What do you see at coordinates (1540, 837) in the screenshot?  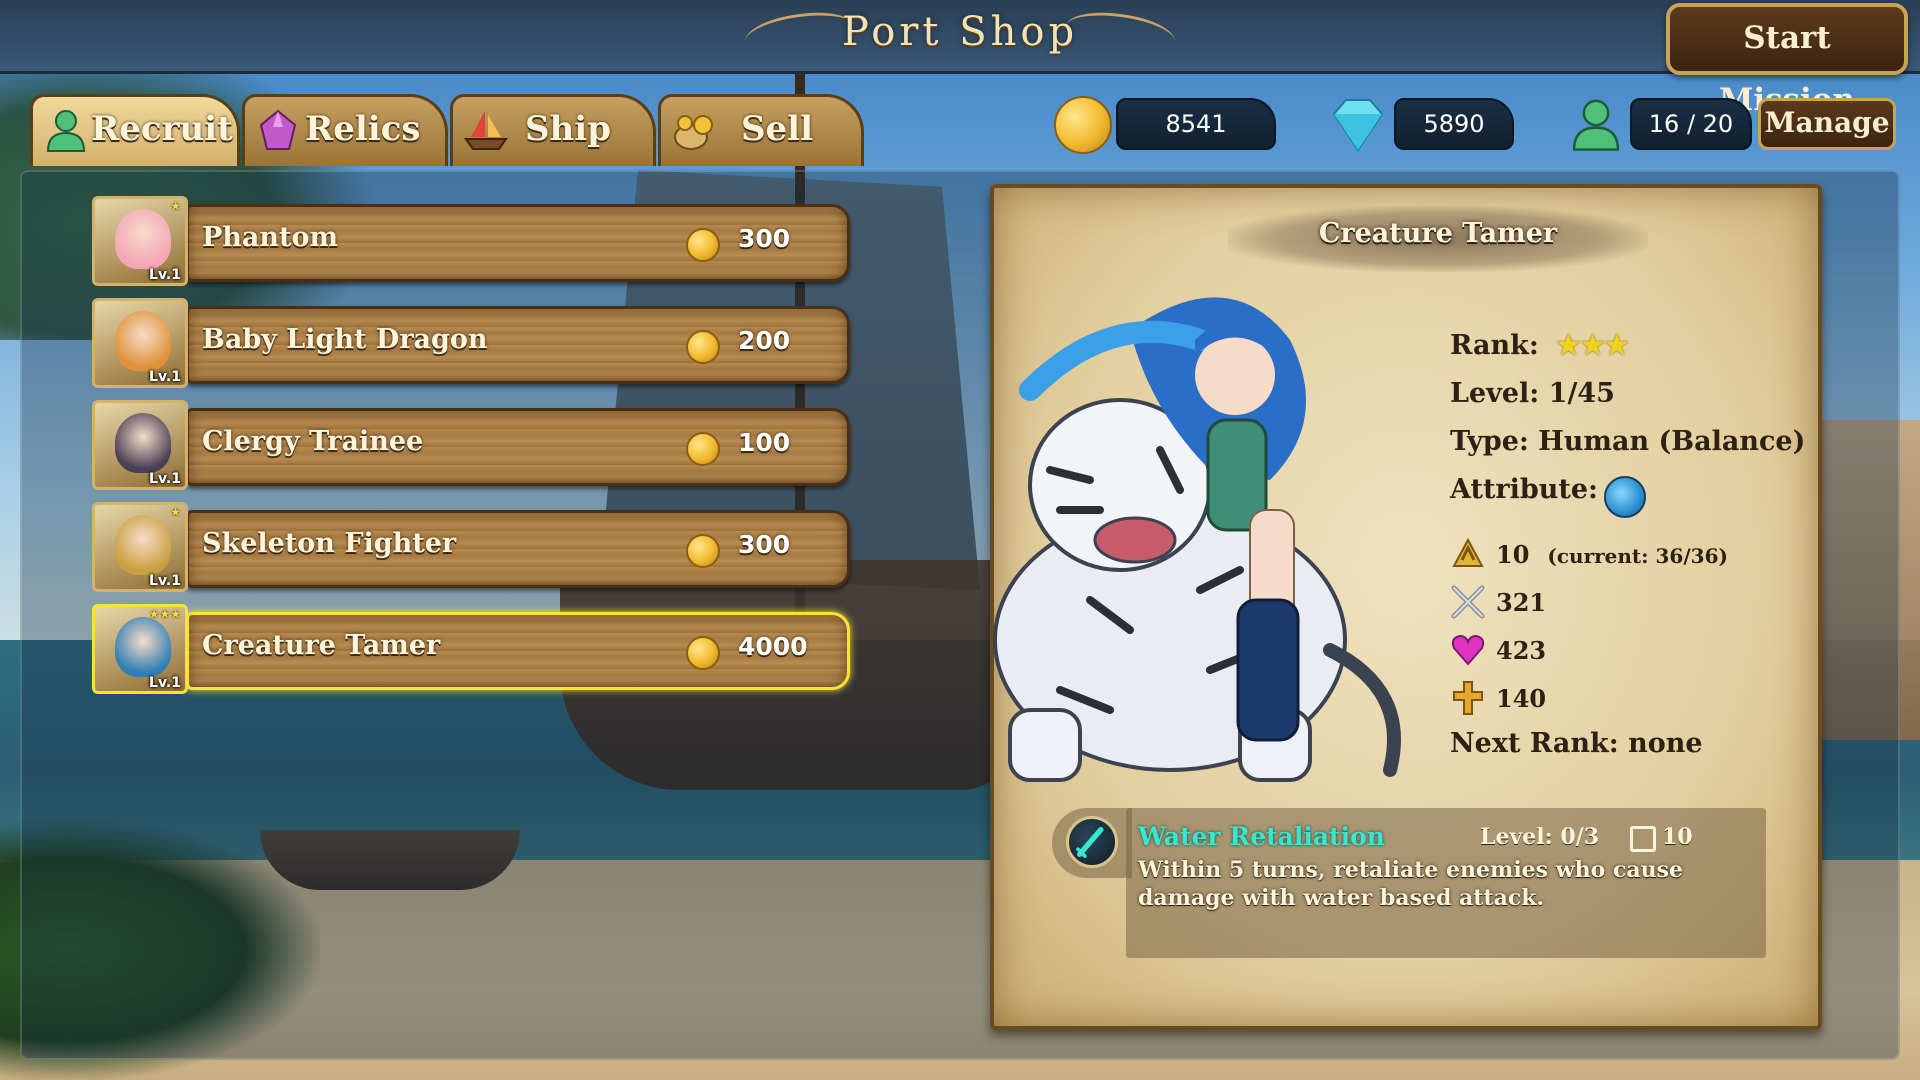 I see `skill-level: Level: 0/3` at bounding box center [1540, 837].